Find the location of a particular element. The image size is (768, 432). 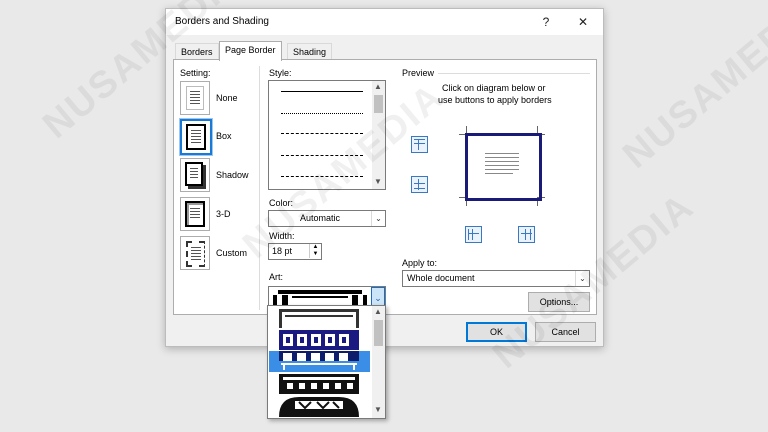

preview-diagram is located at coordinates (502, 166).